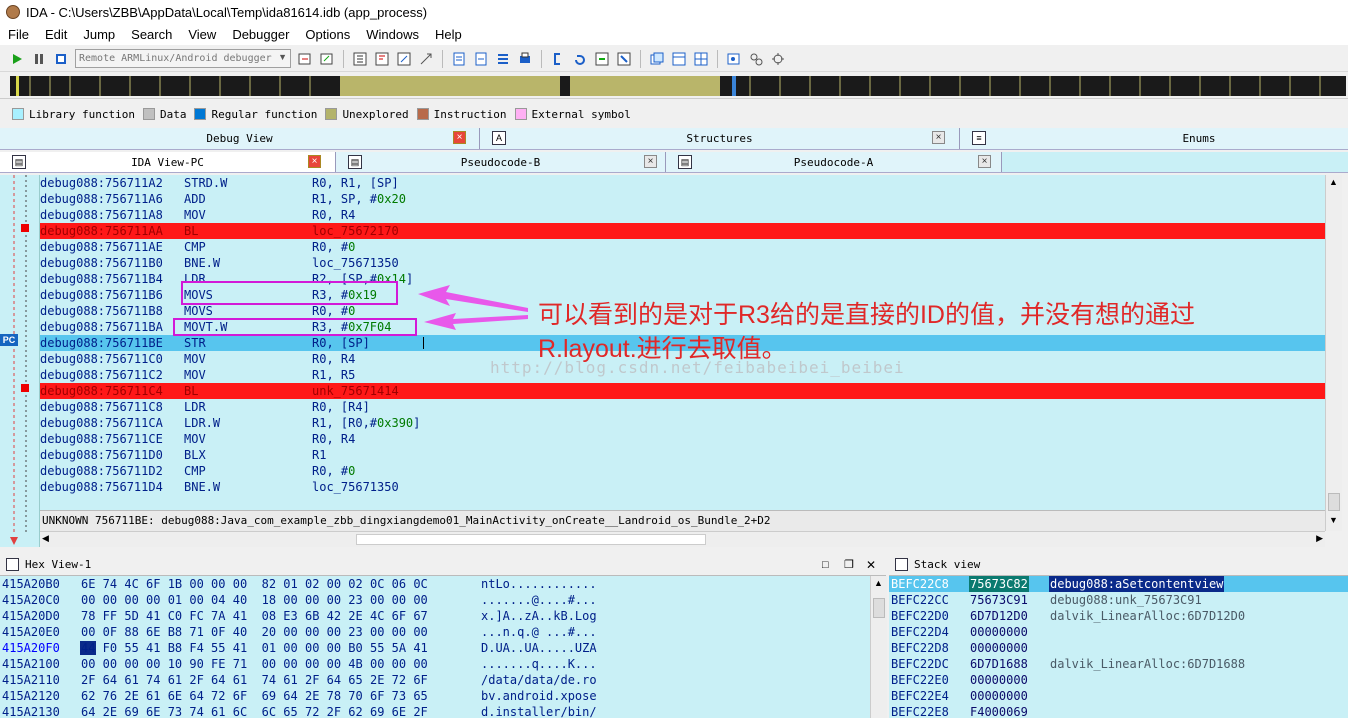  What do you see at coordinates (459, 59) in the screenshot?
I see `jump-back-icon` at bounding box center [459, 59].